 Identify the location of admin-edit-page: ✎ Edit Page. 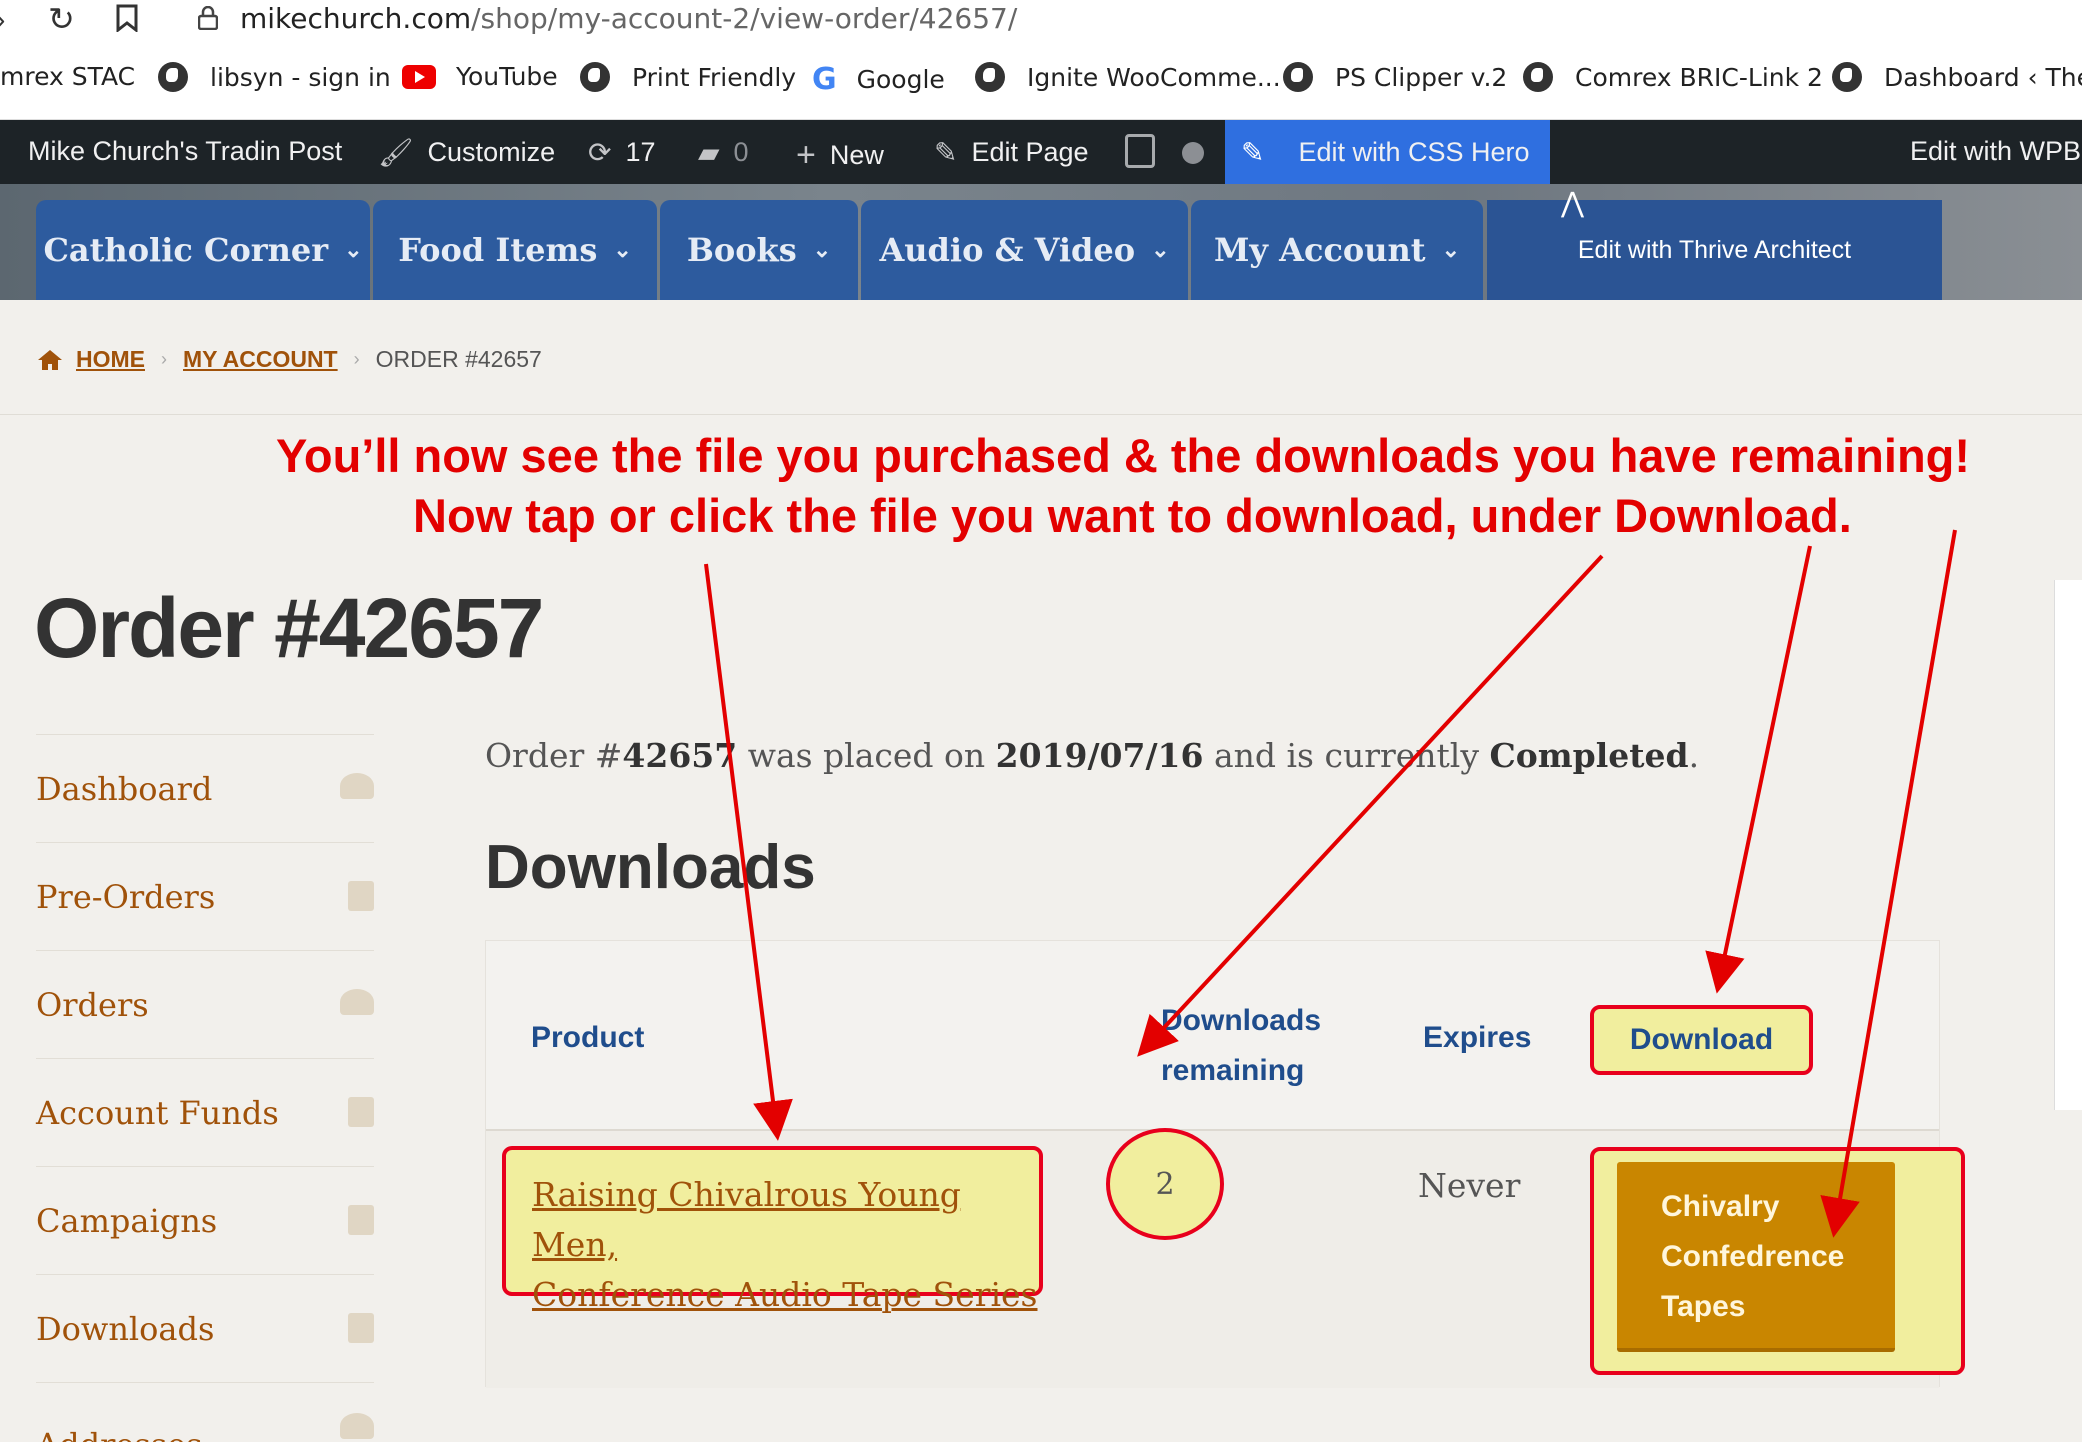
(1011, 152).